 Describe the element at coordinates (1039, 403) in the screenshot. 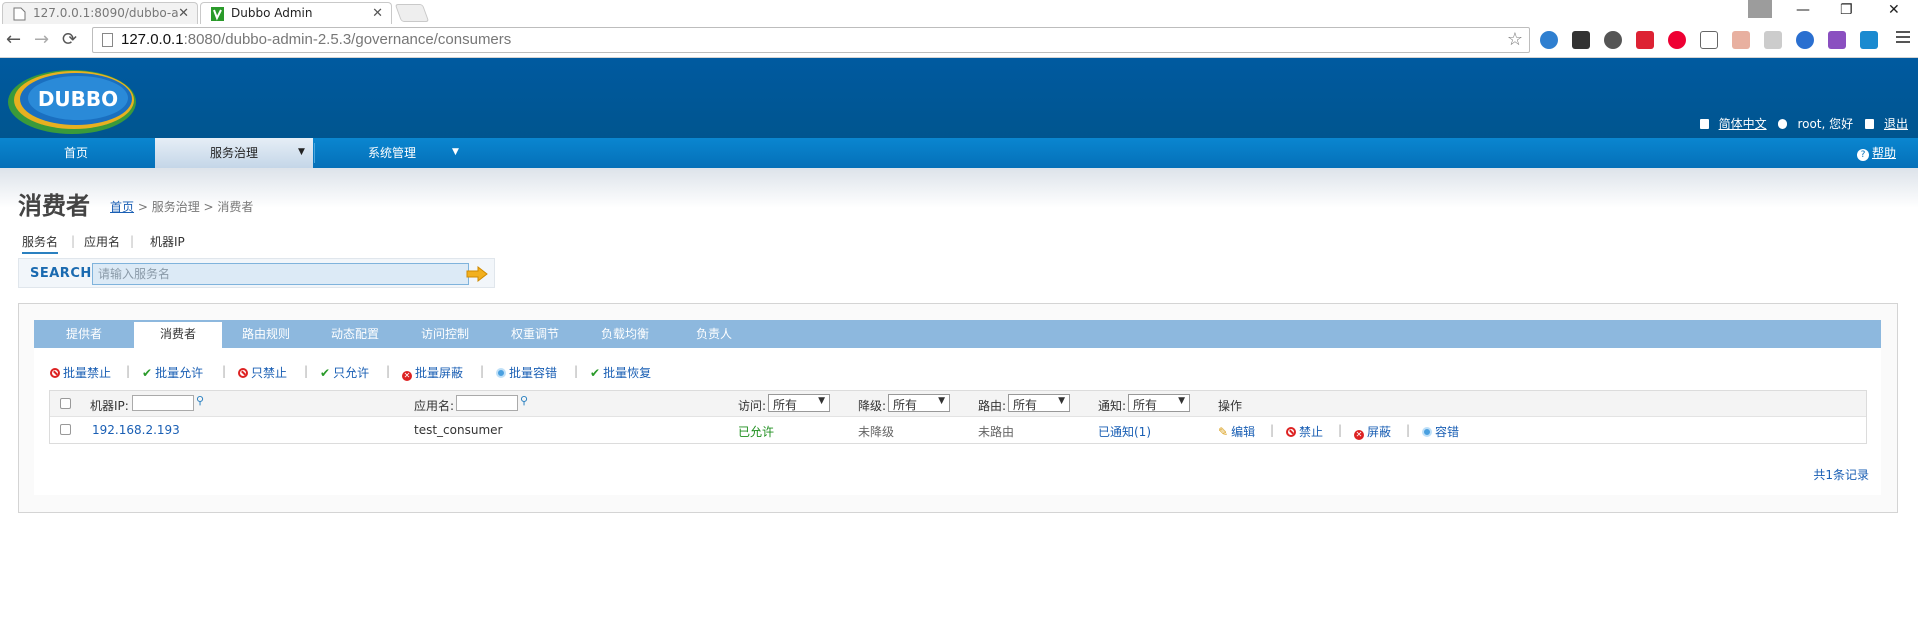

I see `route-filter-select: 所有 ▼` at that location.